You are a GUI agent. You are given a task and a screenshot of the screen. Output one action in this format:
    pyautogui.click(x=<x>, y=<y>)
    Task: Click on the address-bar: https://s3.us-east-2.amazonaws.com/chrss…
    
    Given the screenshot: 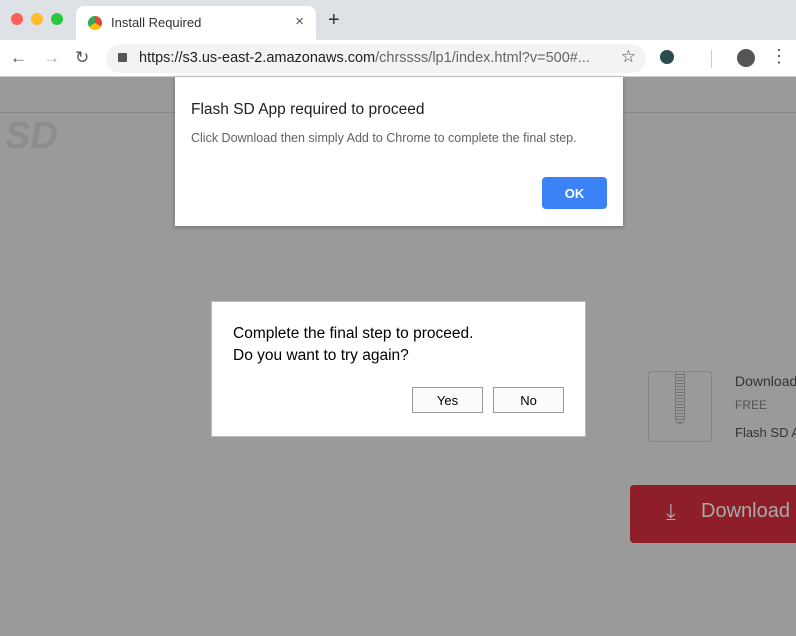 What is the action you would take?
    pyautogui.click(x=376, y=58)
    